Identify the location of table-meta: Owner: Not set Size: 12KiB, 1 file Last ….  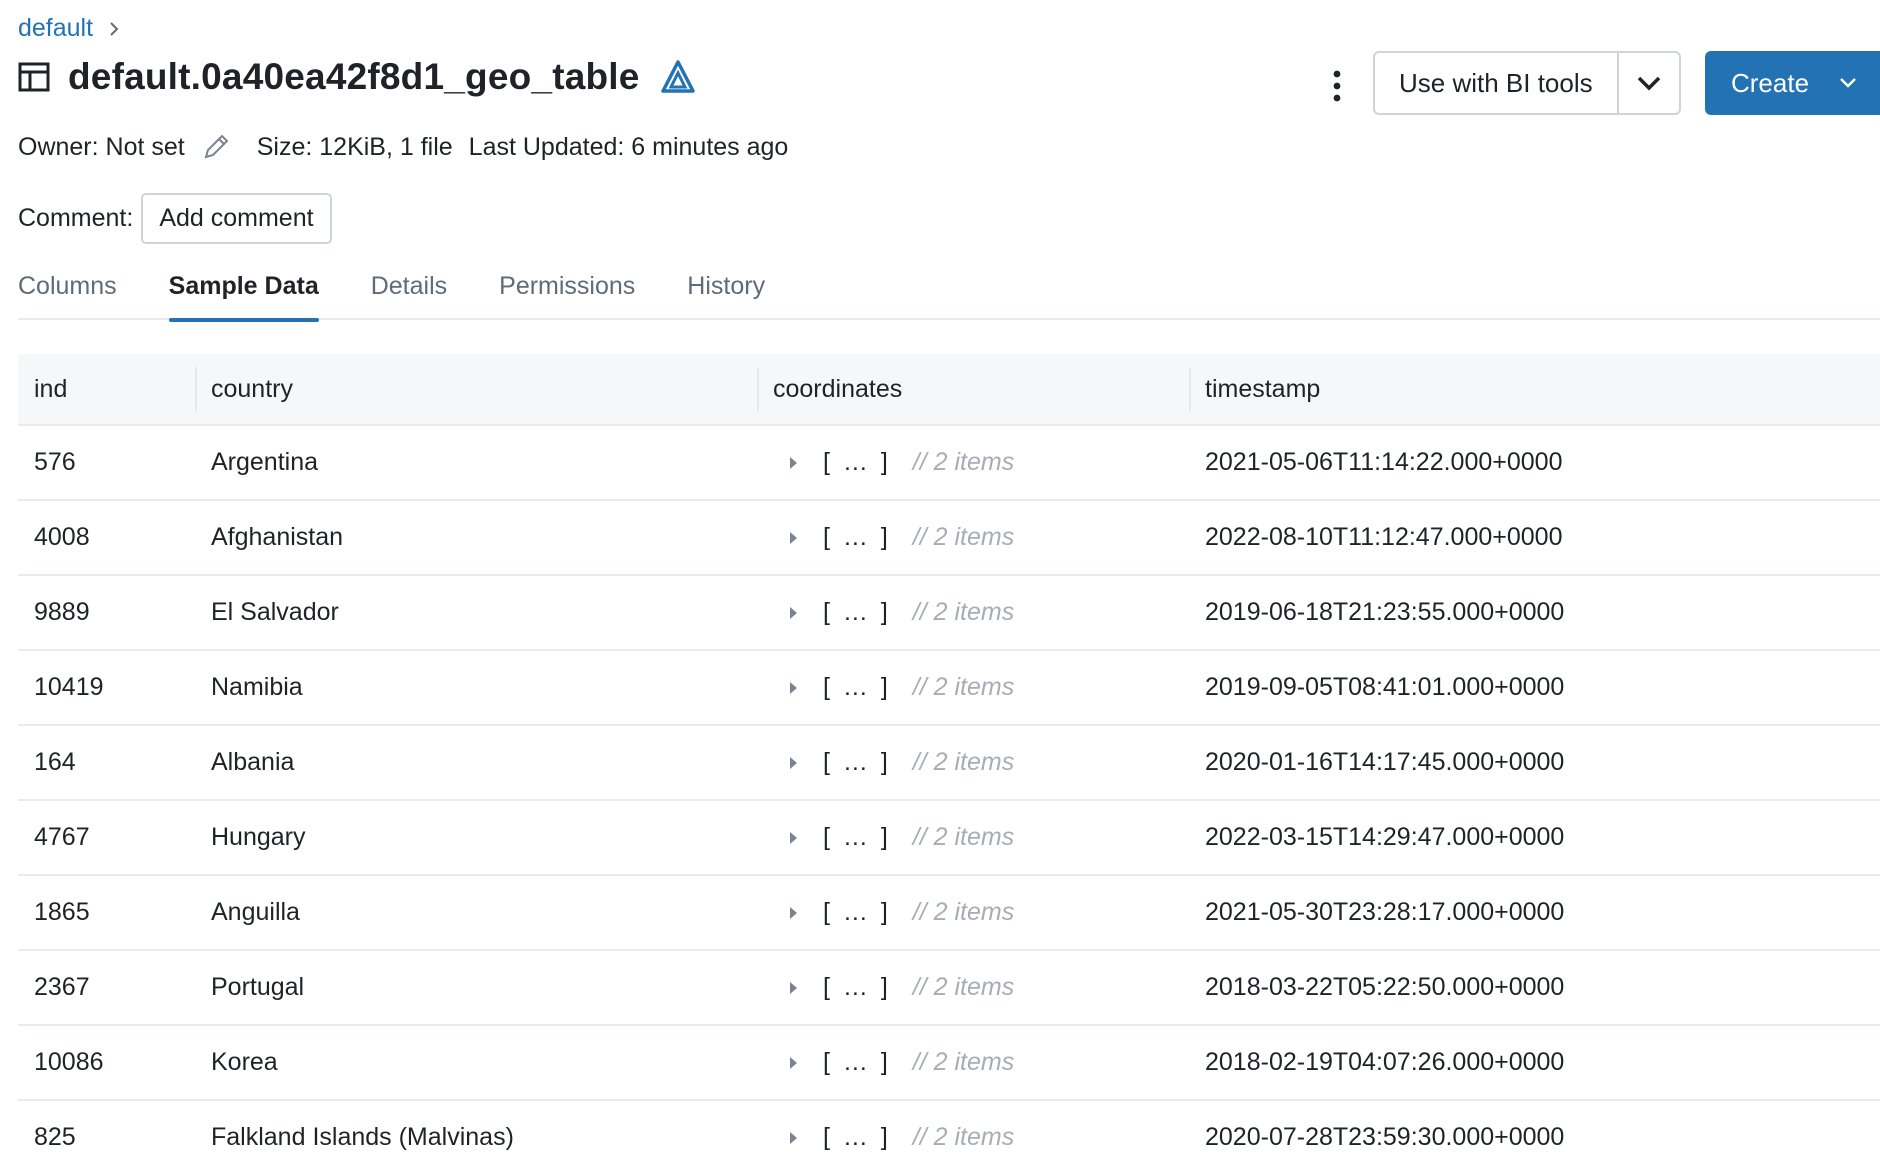
(403, 147).